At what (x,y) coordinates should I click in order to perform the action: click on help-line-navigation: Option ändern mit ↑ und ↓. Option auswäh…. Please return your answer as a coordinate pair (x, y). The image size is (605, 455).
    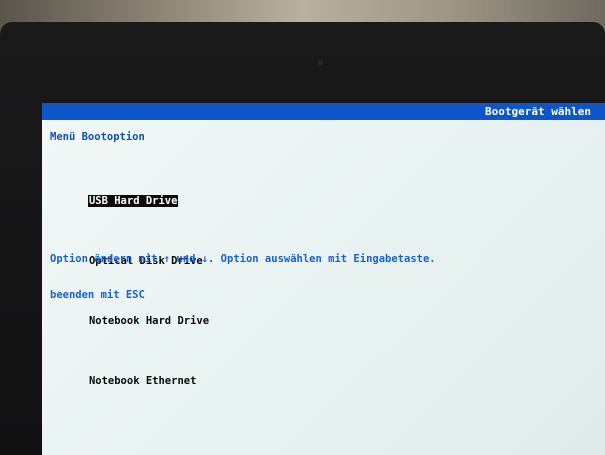
    Looking at the image, I should click on (243, 259).